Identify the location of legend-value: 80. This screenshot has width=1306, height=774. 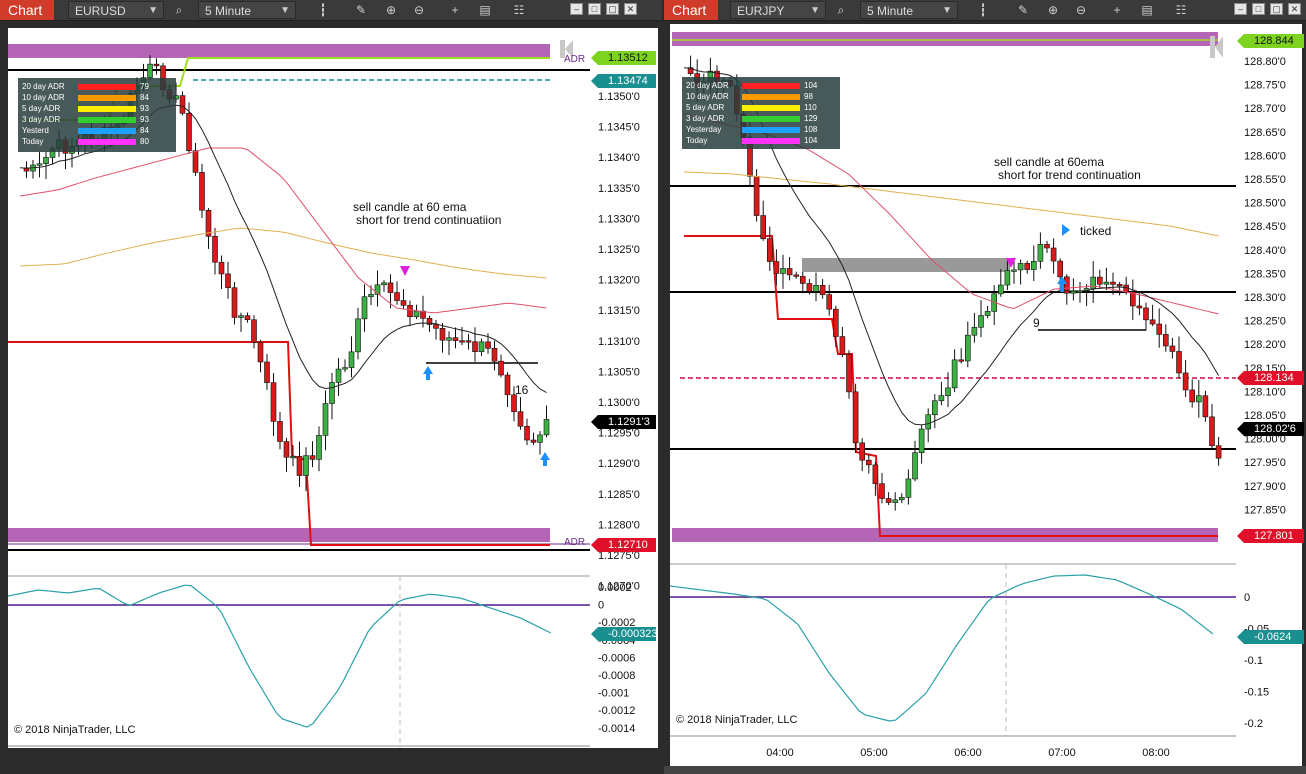
(144, 141).